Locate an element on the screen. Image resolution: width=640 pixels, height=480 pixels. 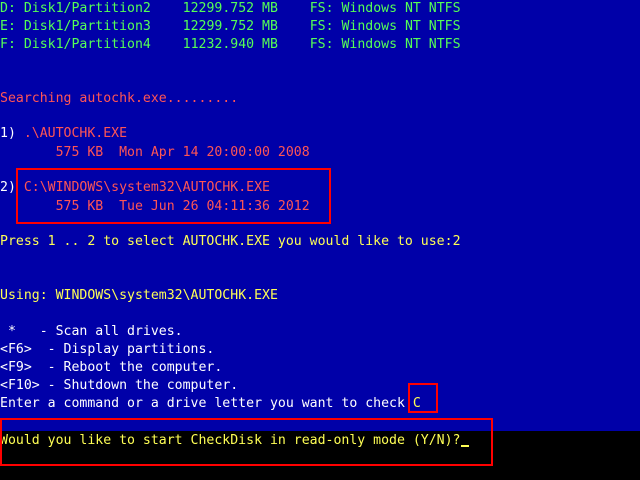
partition-size: 11232.940 MB is located at coordinates (230, 44).